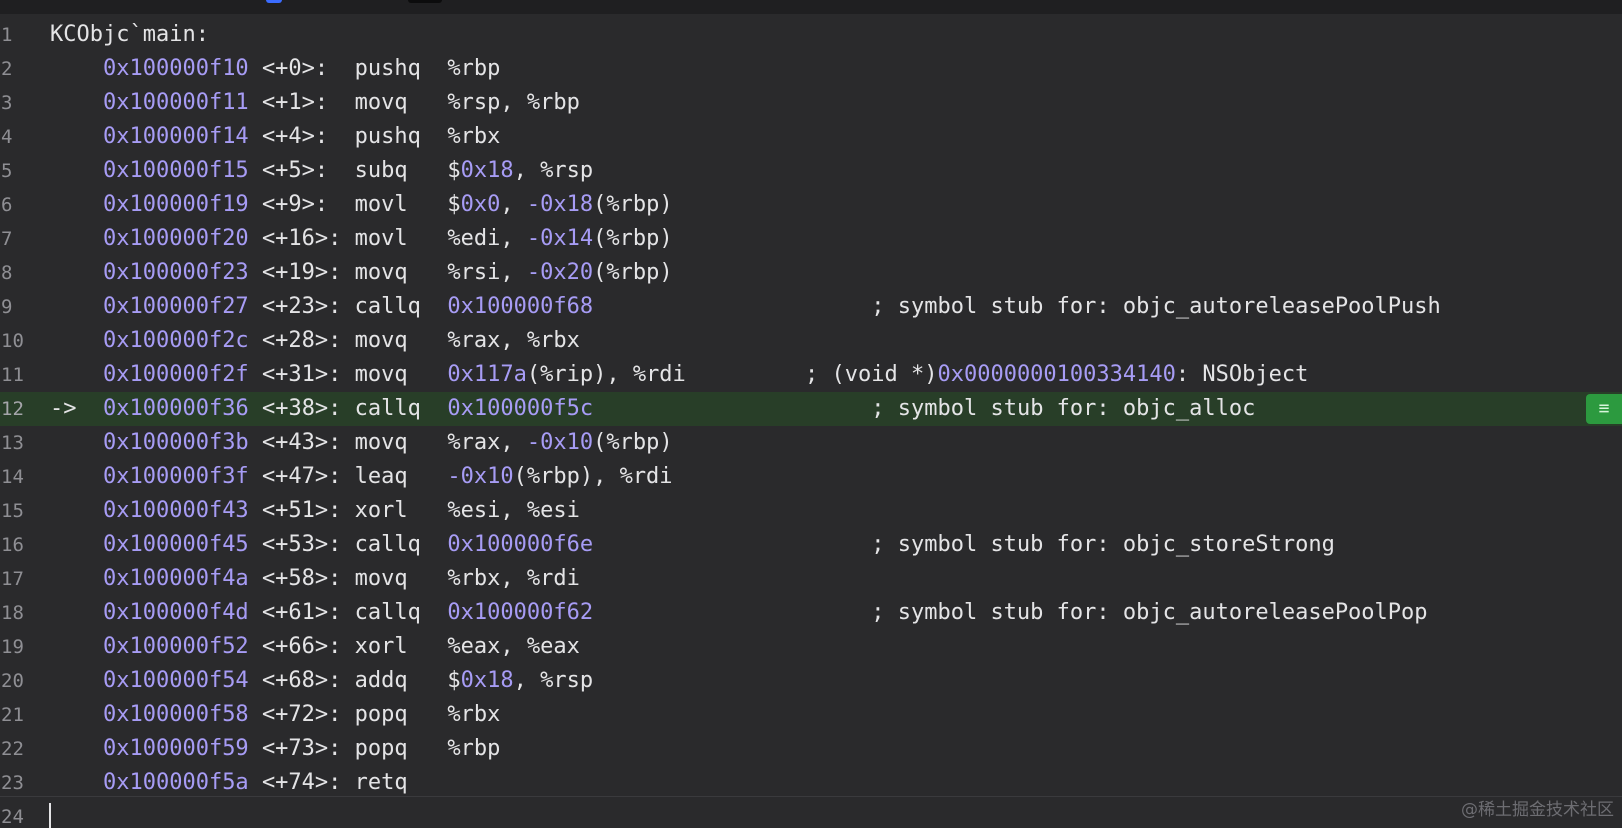 The image size is (1622, 828). I want to click on code-line: 23 0x100000f5a <+74>: retq, so click(811, 783).